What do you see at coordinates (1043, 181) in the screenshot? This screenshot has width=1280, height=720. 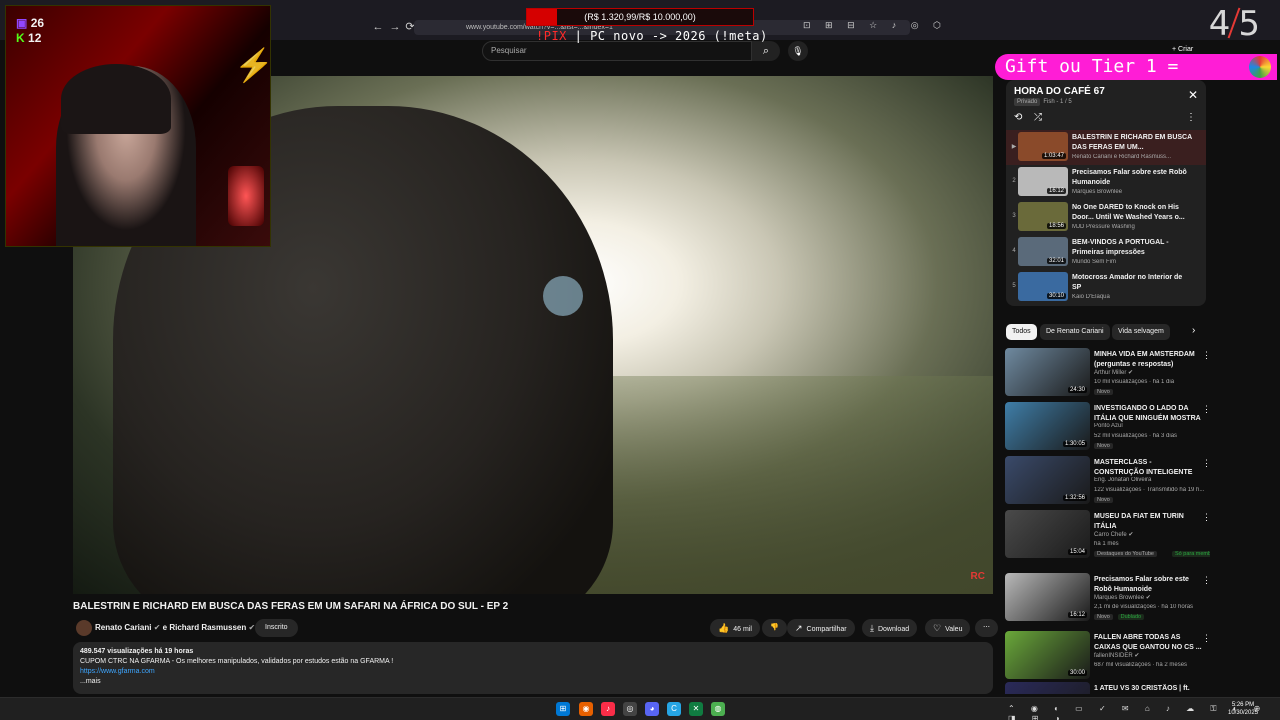 I see `playlist-item-thumbnail: 16:12` at bounding box center [1043, 181].